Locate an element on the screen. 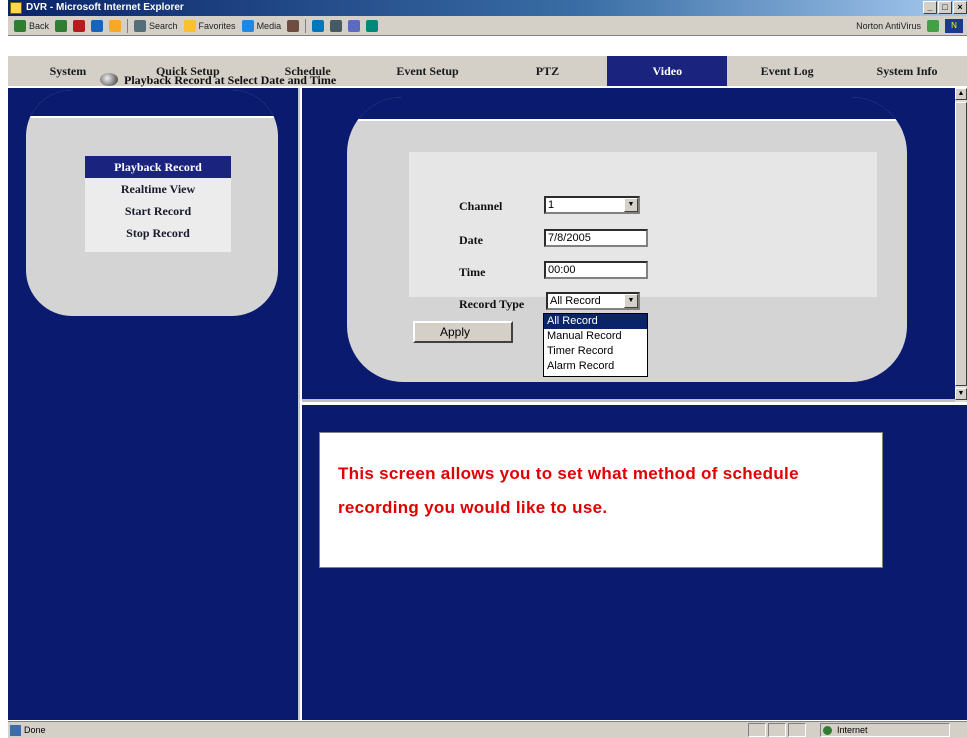 This screenshot has height=738, width=967. sidebar-item-start-record: Start Record is located at coordinates (158, 211).